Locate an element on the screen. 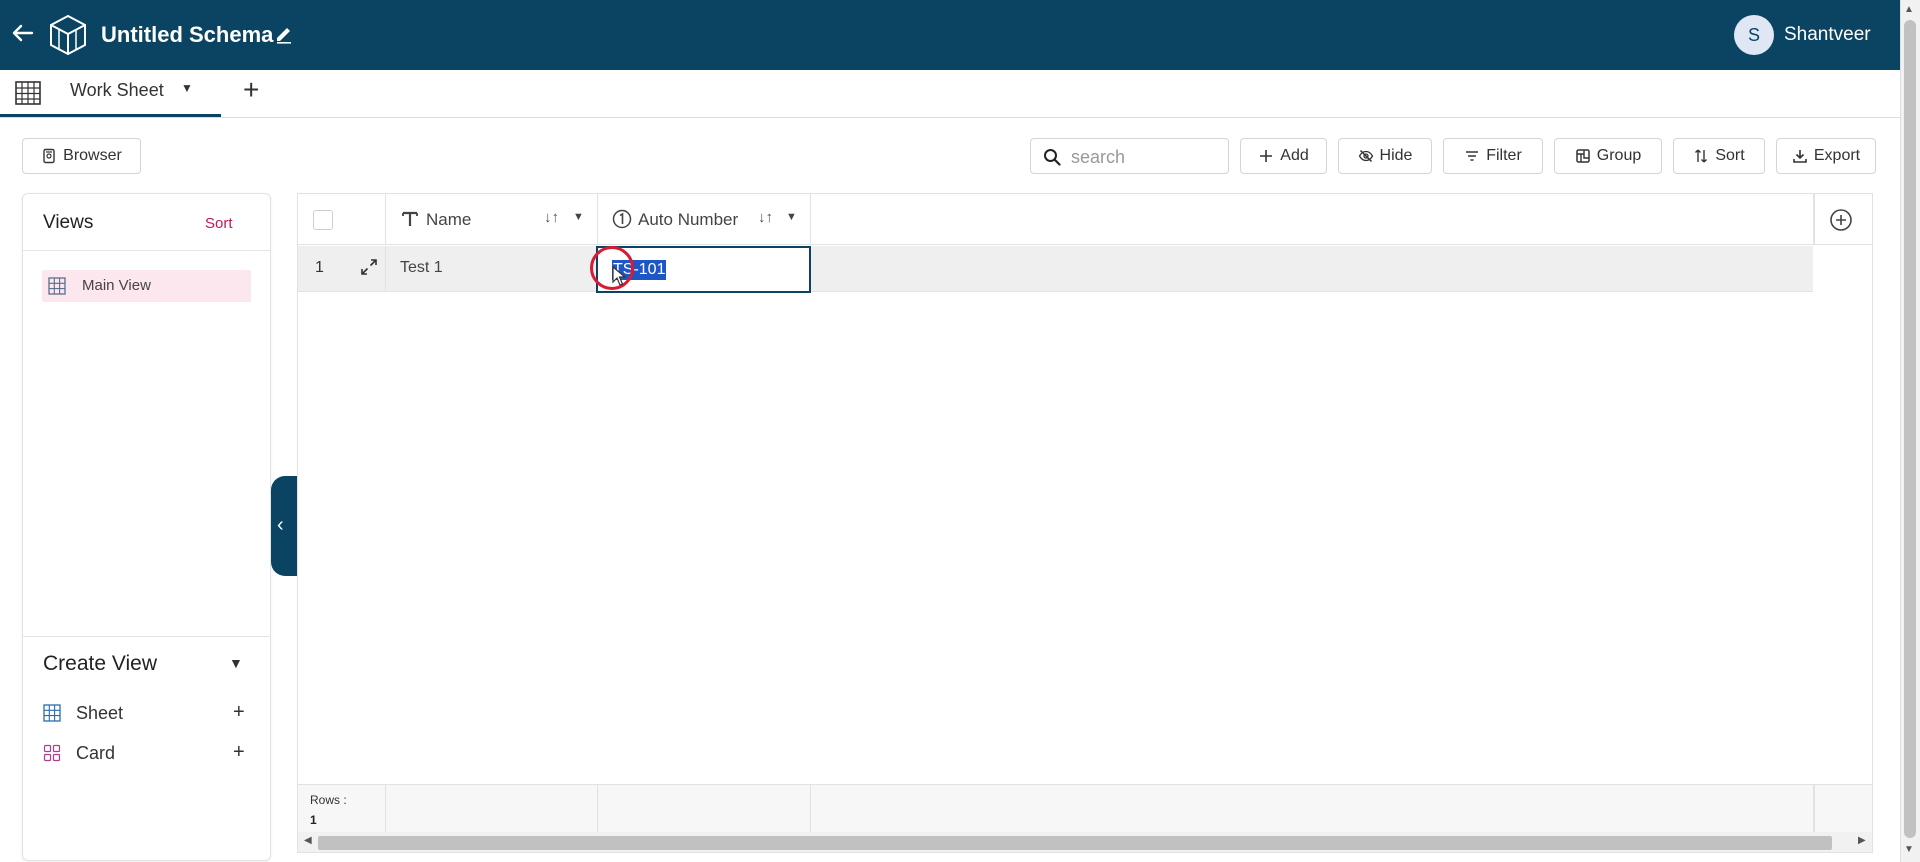 The image size is (1920, 862). download-icon is located at coordinates (1800, 156).